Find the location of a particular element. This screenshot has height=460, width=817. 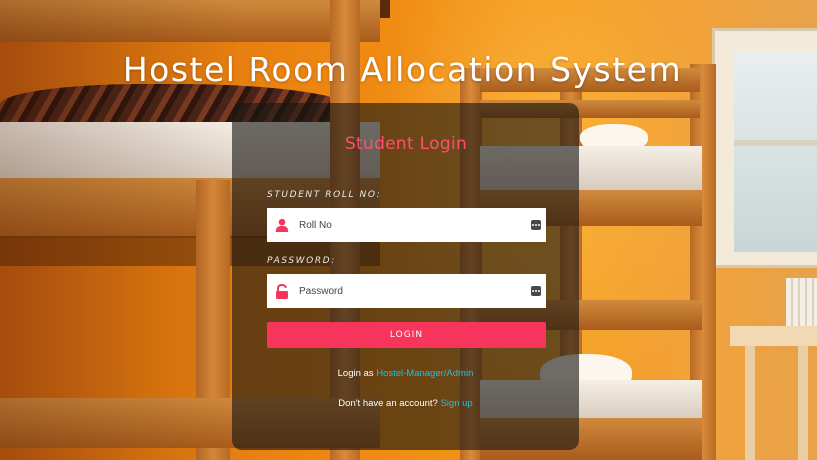

signup-prefix: Don't have an account? is located at coordinates (389, 403).